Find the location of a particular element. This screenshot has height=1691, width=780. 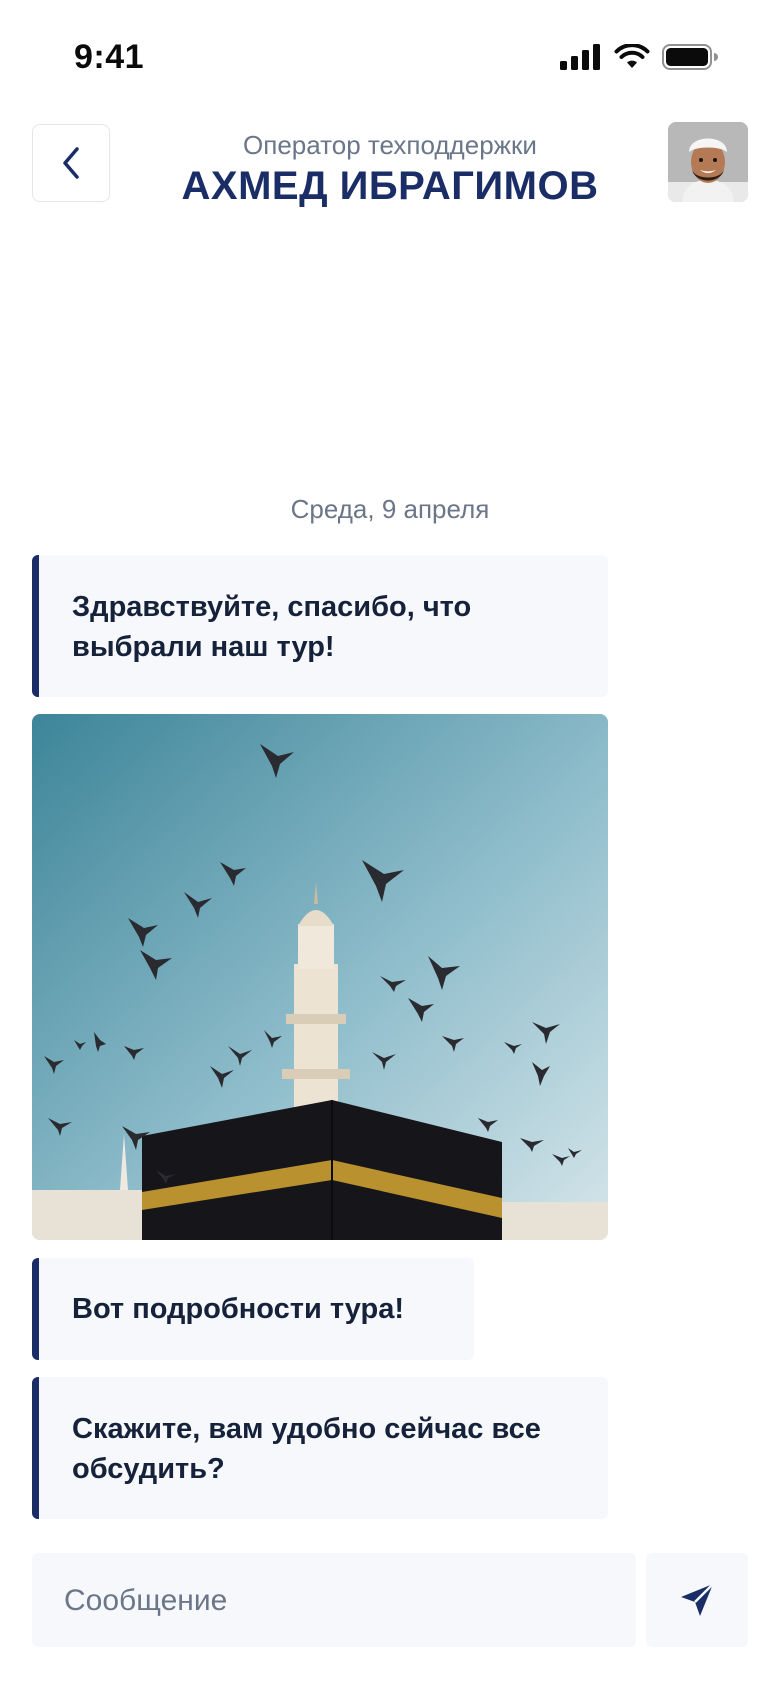

message-composer is located at coordinates (334, 1601).